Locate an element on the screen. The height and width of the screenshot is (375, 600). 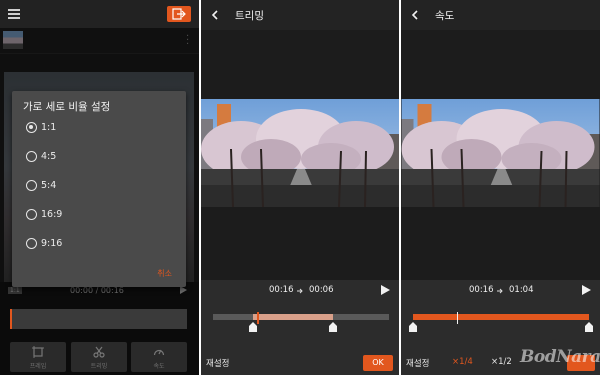
tool-speed: 속도 is located at coordinates (159, 357).